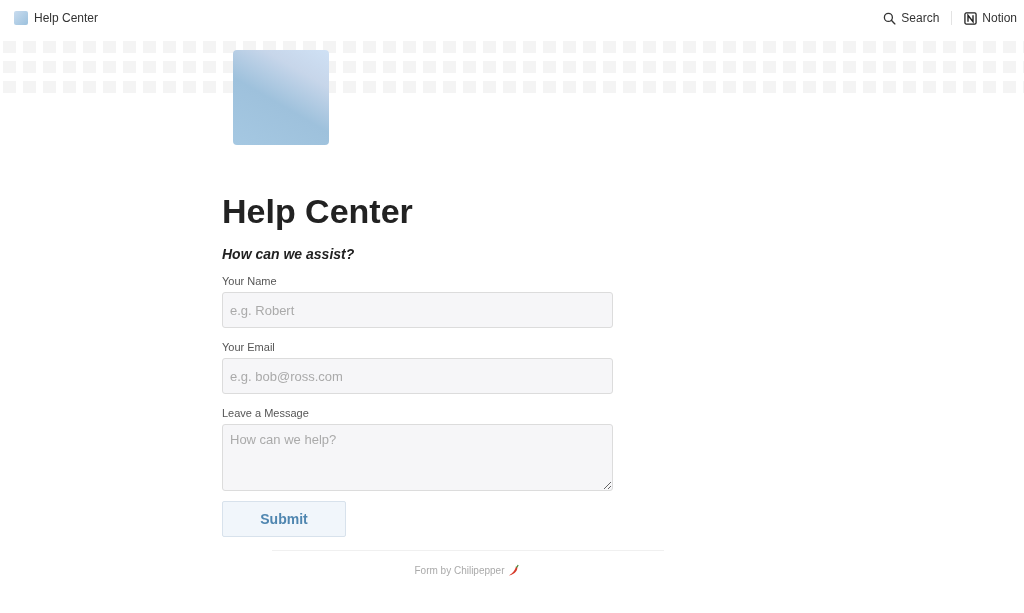  What do you see at coordinates (317, 211) in the screenshot?
I see `page-heading: Help Center` at bounding box center [317, 211].